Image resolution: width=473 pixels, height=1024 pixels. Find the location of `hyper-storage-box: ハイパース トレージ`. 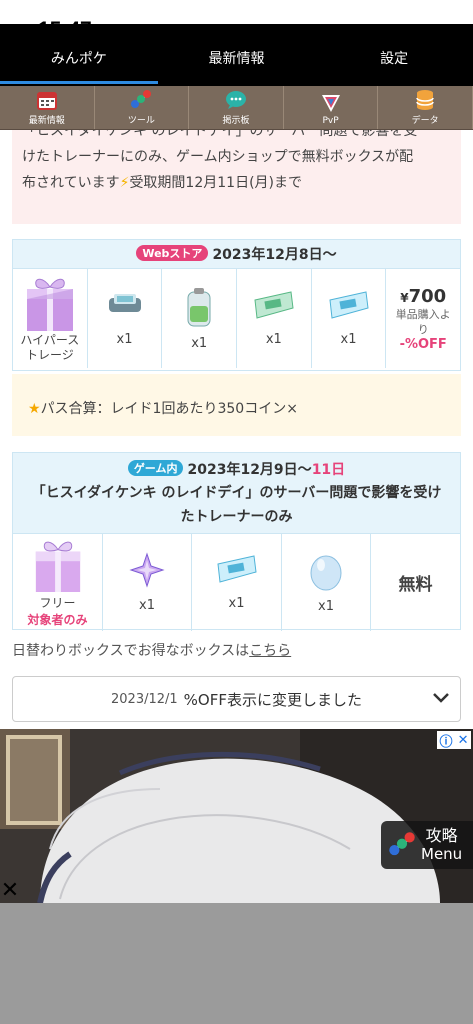

hyper-storage-box: ハイパース トレージ is located at coordinates (50, 318).